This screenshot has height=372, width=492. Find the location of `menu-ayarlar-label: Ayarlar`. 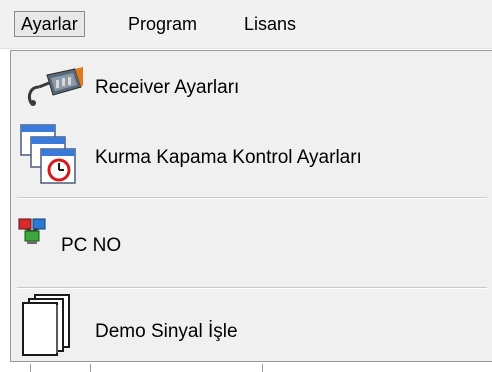

menu-ayarlar-label: Ayarlar is located at coordinates (49, 24).